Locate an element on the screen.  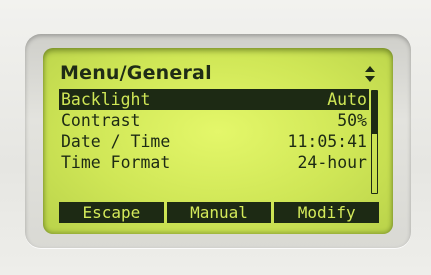
menu-item-value: 50% is located at coordinates (352, 120).